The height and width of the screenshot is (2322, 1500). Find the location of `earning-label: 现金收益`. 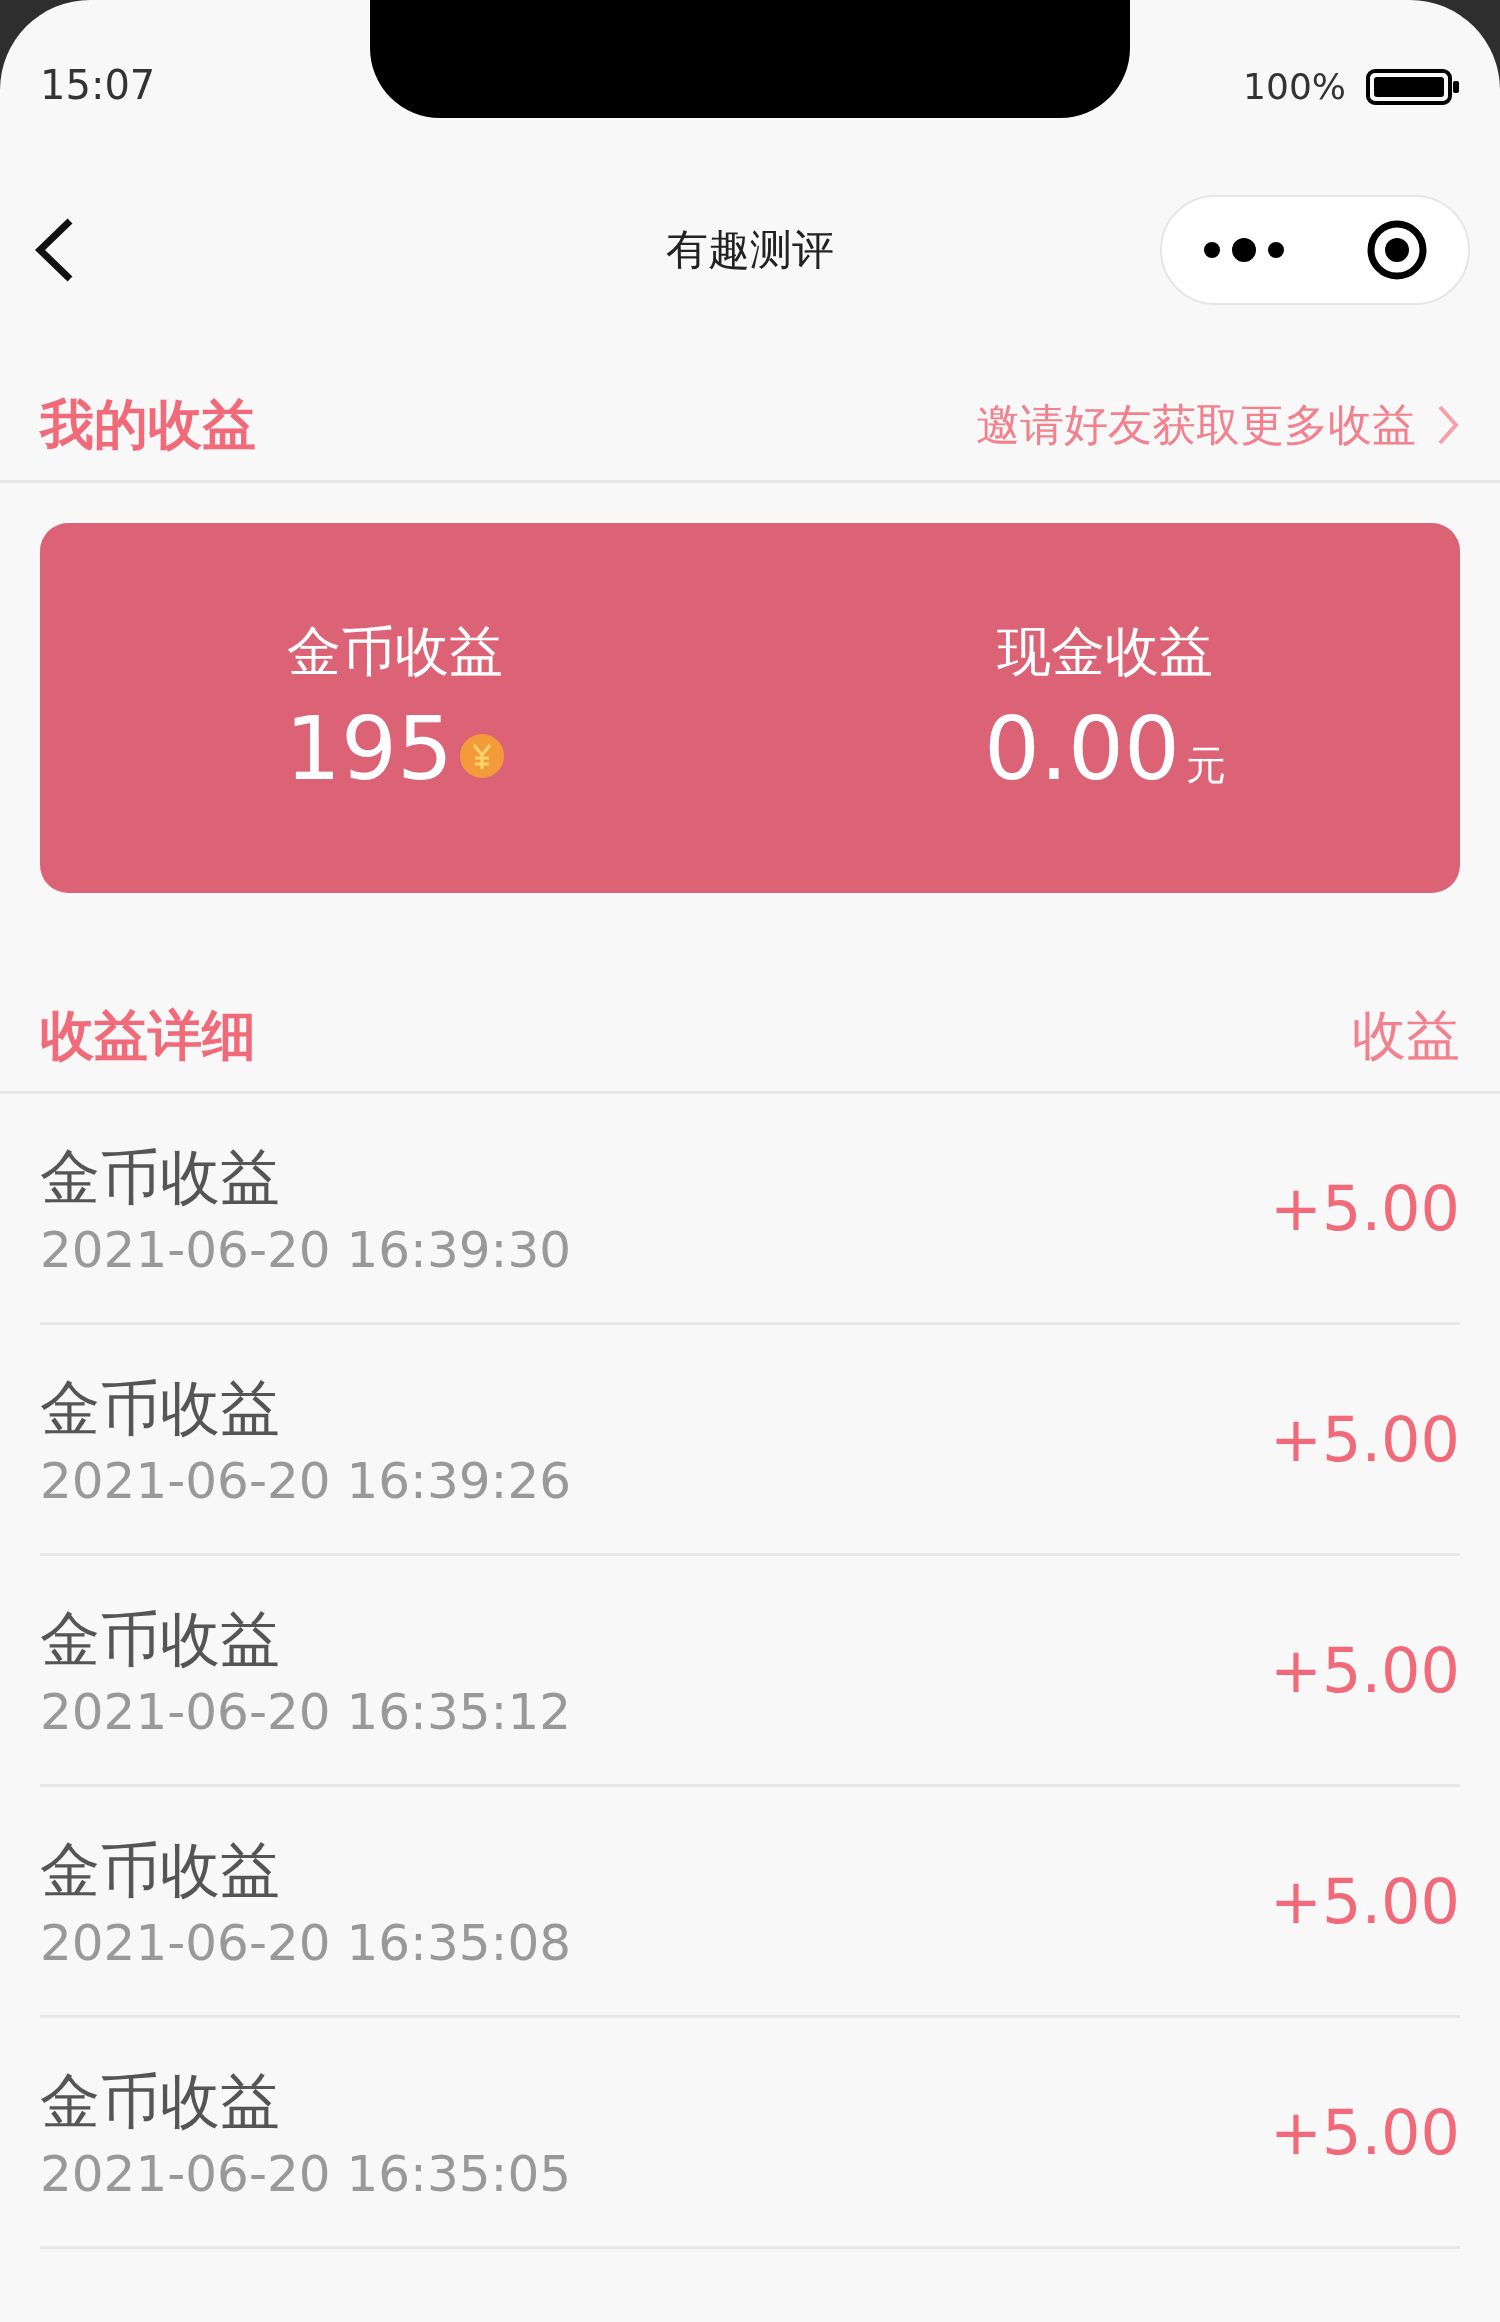

earning-label: 现金收益 is located at coordinates (1105, 652).